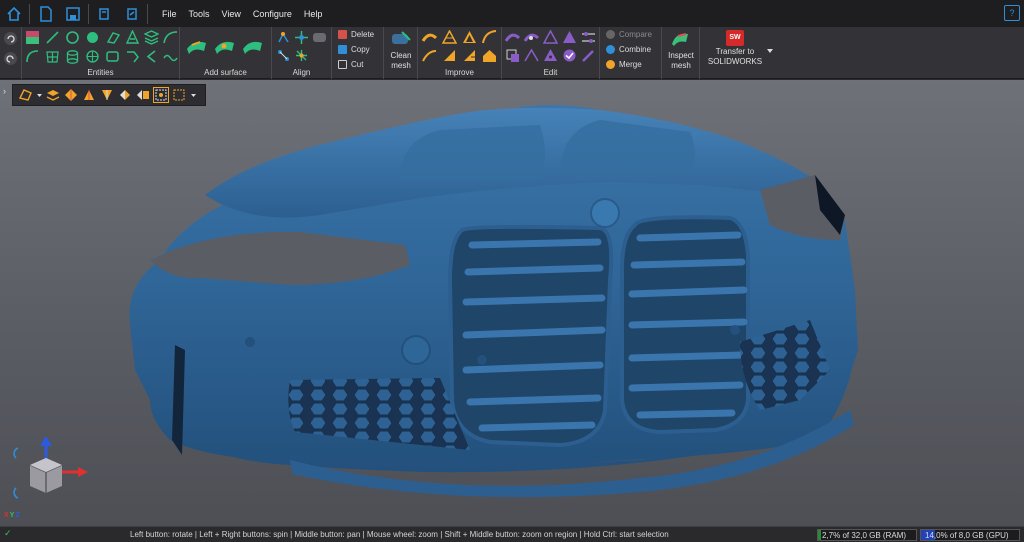 This screenshot has width=1024, height=542. Describe the element at coordinates (225, 46) in the screenshot. I see `surface-patch-icon` at that location.